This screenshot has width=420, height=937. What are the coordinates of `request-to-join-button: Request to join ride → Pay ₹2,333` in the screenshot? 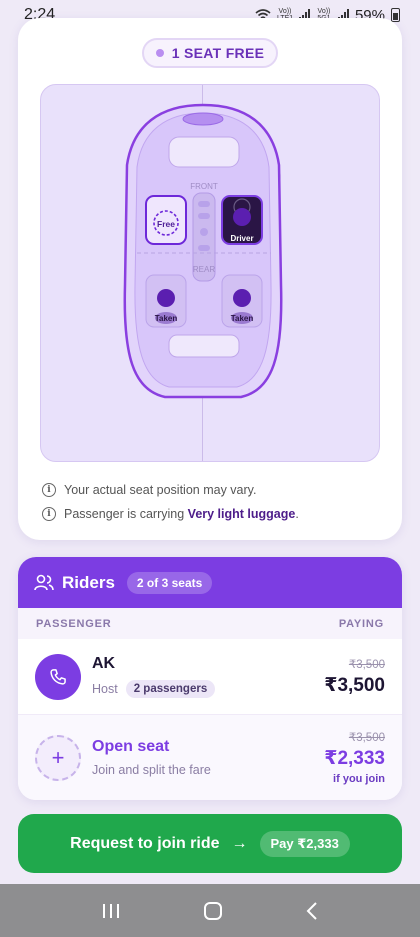 It's located at (210, 843).